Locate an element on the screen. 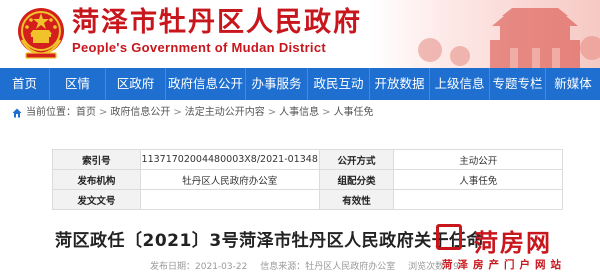  nav-item-open-data: 开放数据 is located at coordinates (400, 84).